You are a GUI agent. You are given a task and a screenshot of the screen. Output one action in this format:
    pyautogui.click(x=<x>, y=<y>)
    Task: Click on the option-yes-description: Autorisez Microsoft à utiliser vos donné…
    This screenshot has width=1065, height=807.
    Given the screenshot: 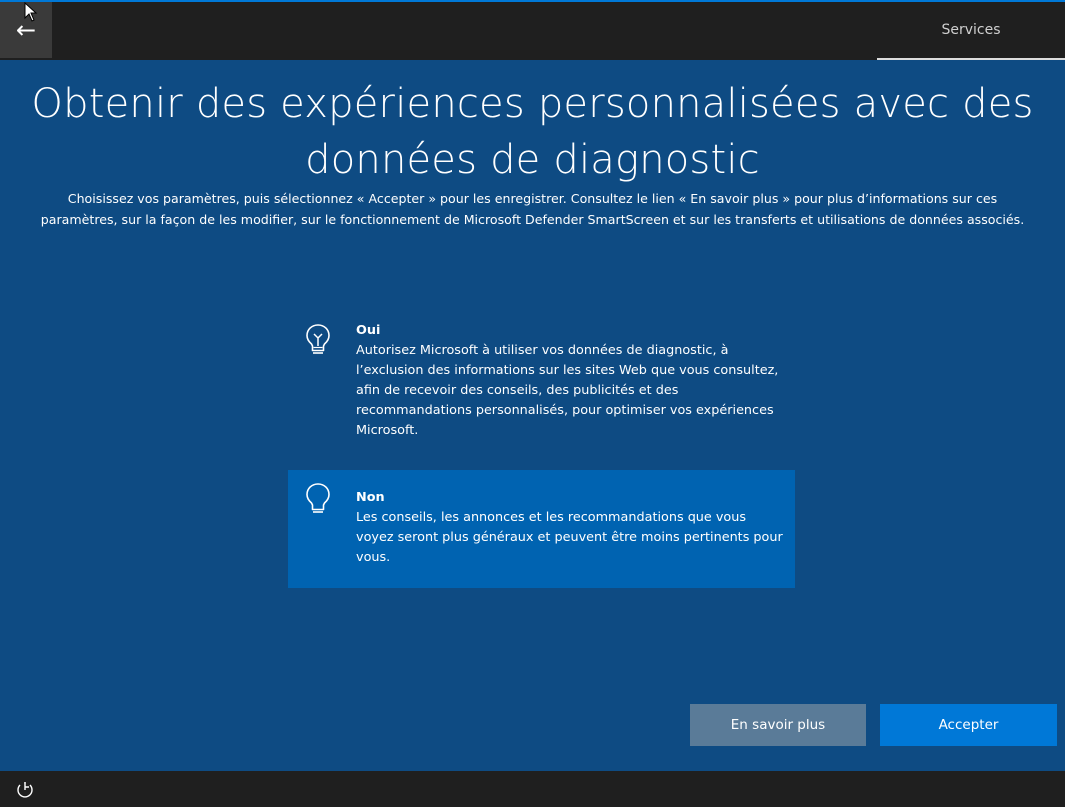 What is the action you would take?
    pyautogui.click(x=567, y=390)
    